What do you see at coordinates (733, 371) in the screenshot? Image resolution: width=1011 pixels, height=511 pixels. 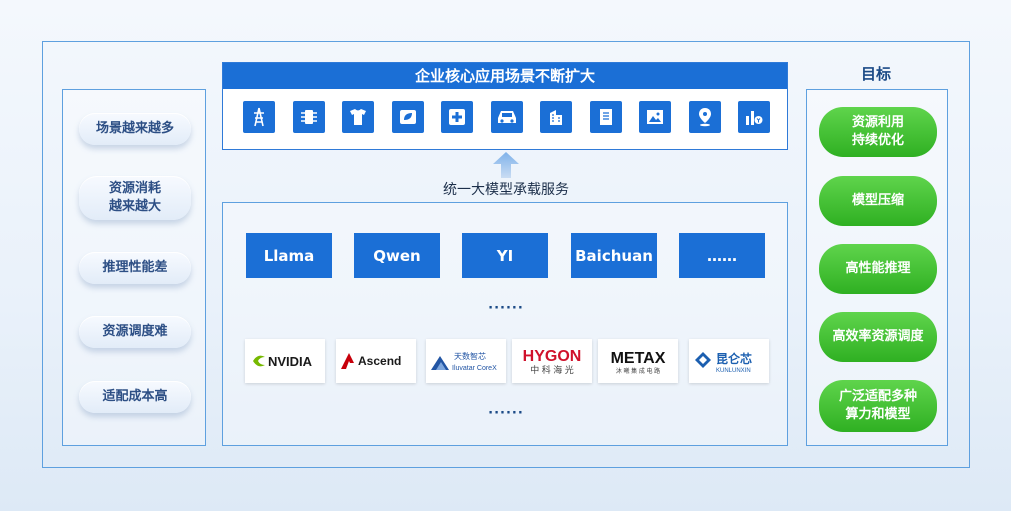 I see `vendor-kunlunxin-en: KUNLUNXIN` at bounding box center [733, 371].